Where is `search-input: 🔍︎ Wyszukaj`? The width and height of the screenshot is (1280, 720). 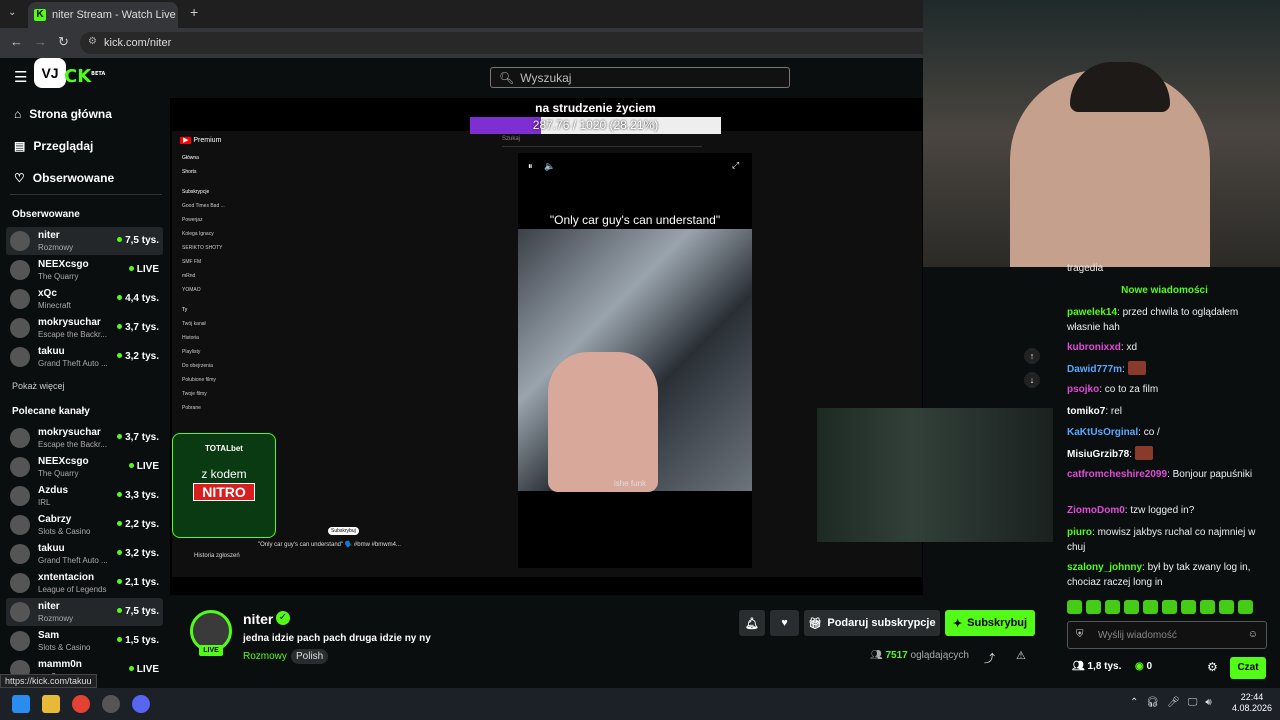
search-input: 🔍︎ Wyszukaj is located at coordinates (640, 77).